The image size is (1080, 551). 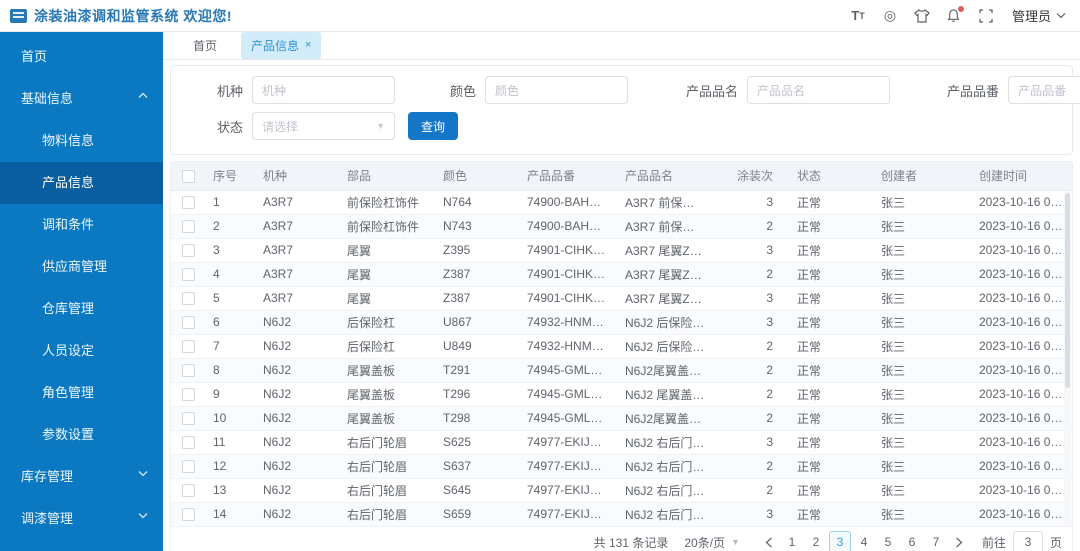 I want to click on scrollbar-thumb, so click(x=1067, y=290).